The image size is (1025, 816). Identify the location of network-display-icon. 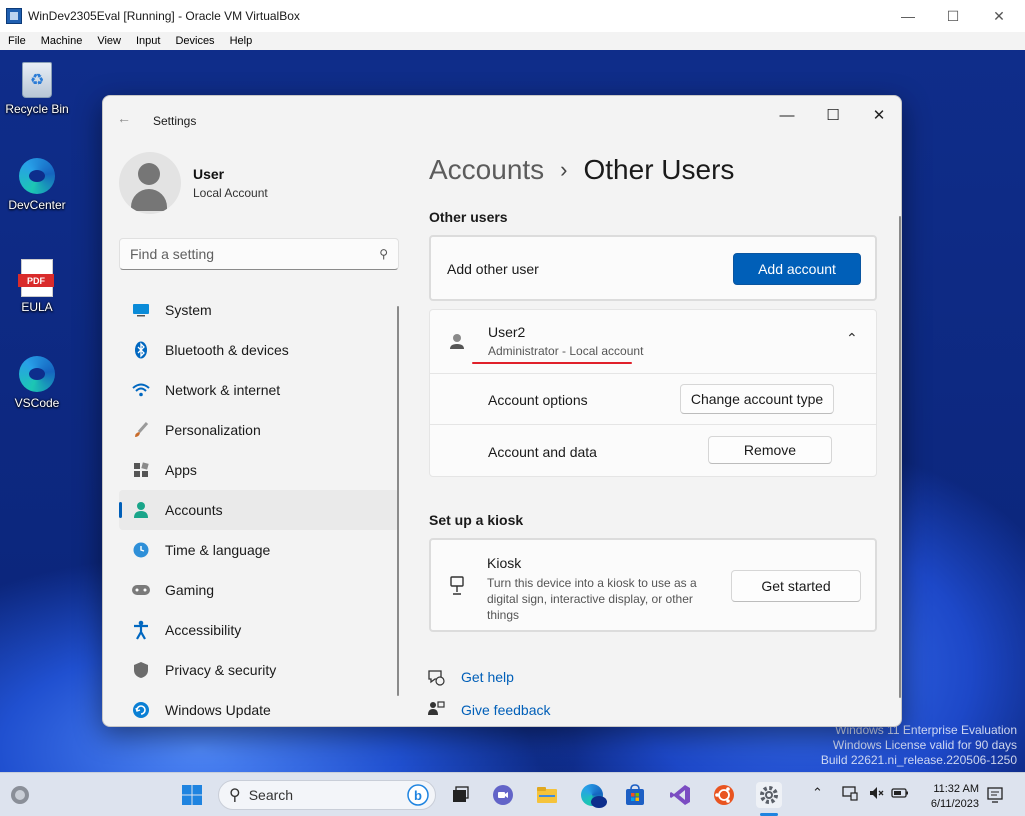
(850, 794).